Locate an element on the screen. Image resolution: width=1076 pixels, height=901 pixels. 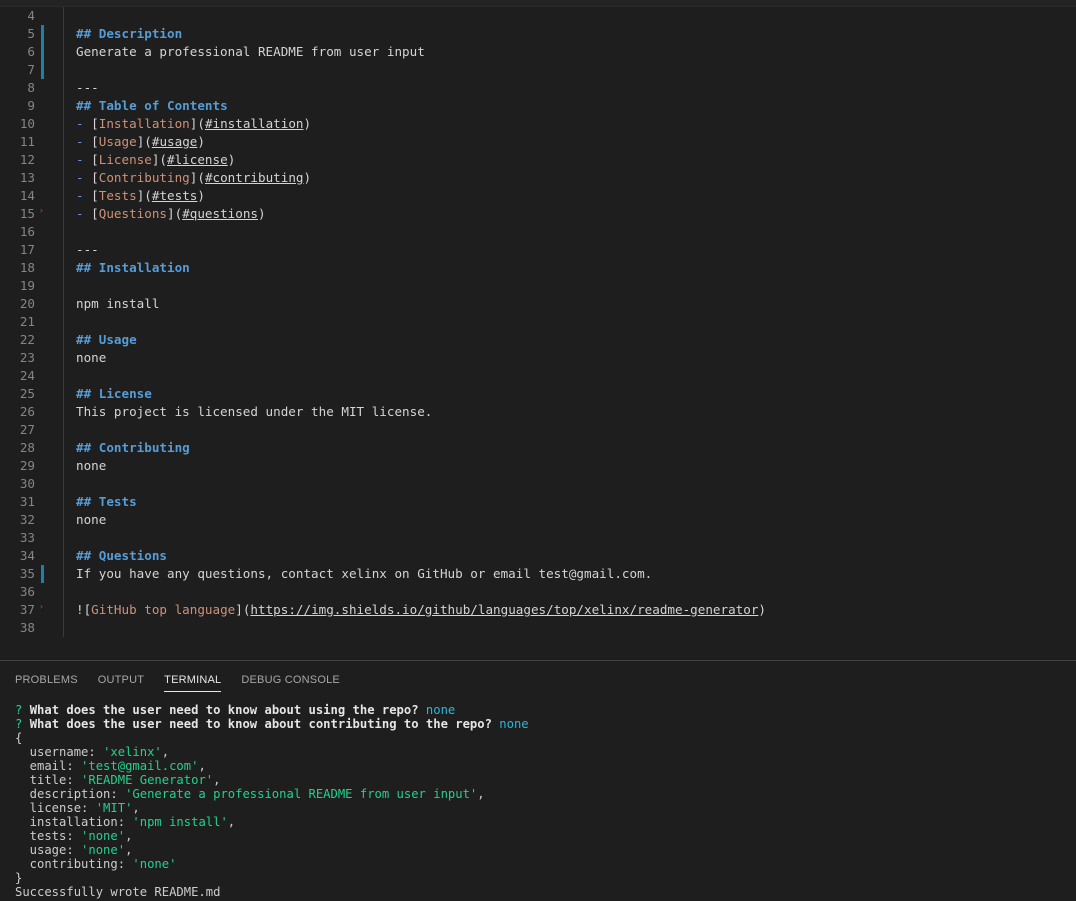
code-line: 11 - [Usage](#usage) is located at coordinates (538, 142).